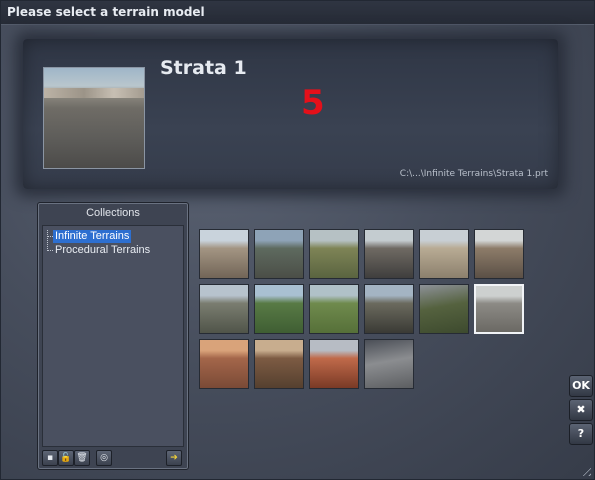  I want to click on trash-icon: 🗑, so click(82, 458).